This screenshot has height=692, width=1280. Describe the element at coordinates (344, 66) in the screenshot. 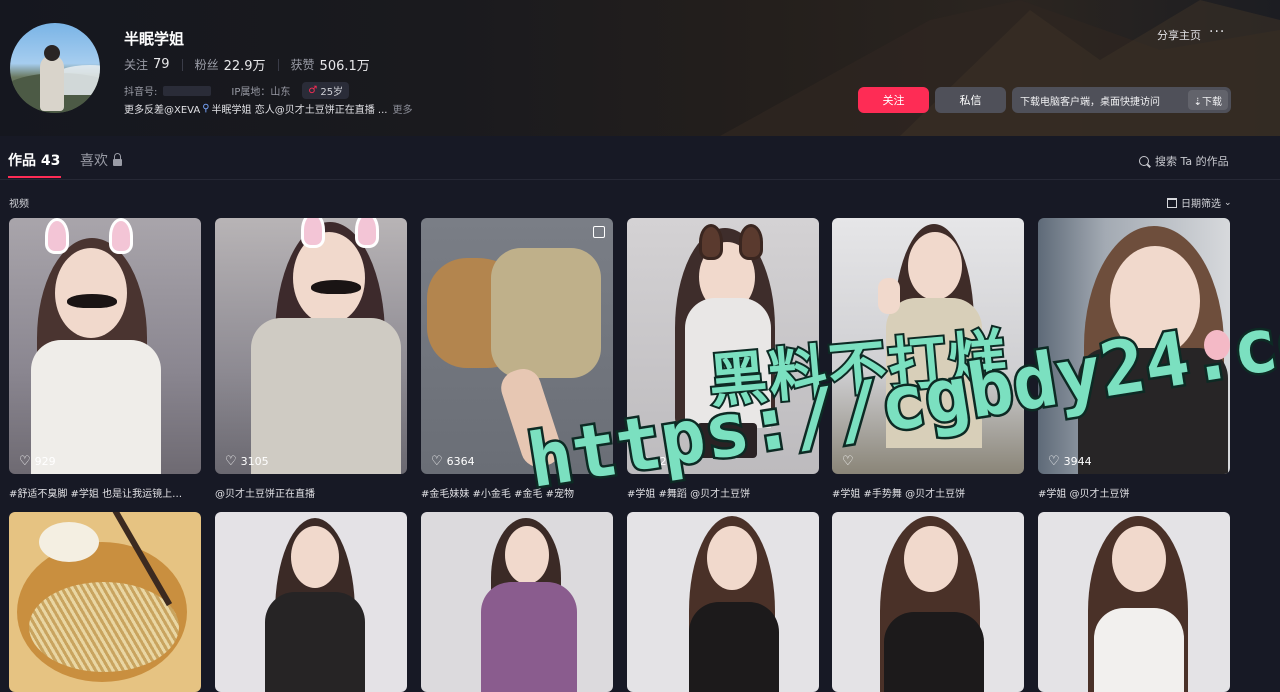

I see `likes-count: 506.1万` at that location.